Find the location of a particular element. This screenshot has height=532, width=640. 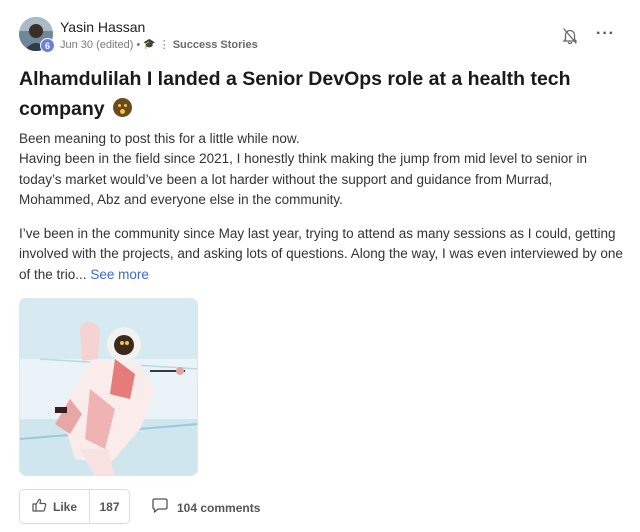

thumbs-up-icon is located at coordinates (39, 506).